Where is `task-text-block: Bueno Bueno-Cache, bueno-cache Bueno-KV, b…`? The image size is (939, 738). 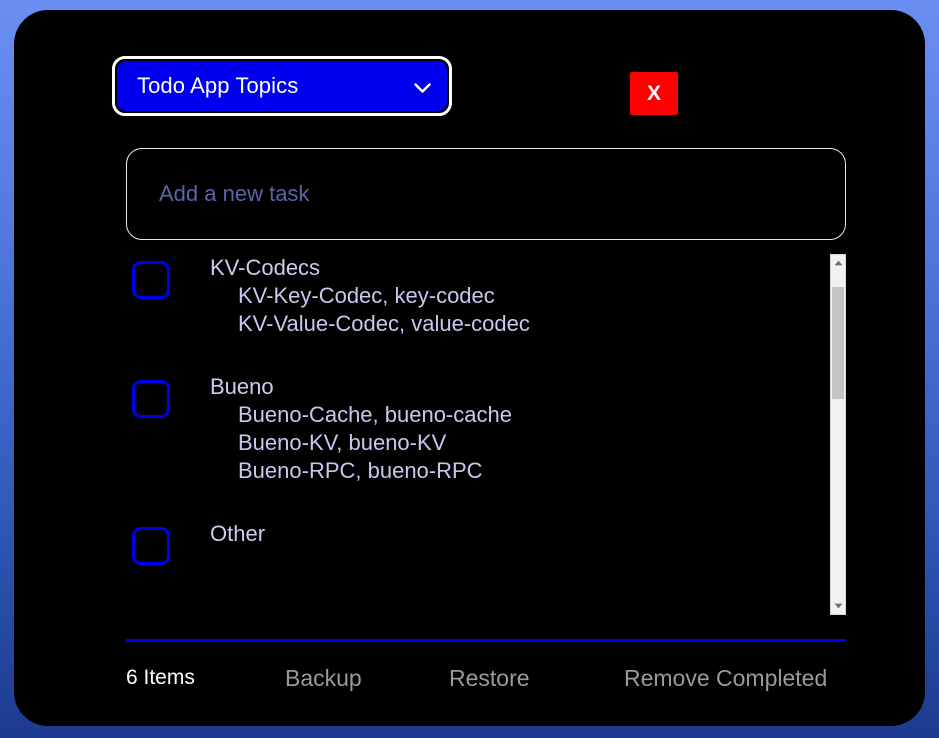 task-text-block: Bueno Bueno-Cache, bueno-cache Bueno-KV, b… is located at coordinates (361, 427).